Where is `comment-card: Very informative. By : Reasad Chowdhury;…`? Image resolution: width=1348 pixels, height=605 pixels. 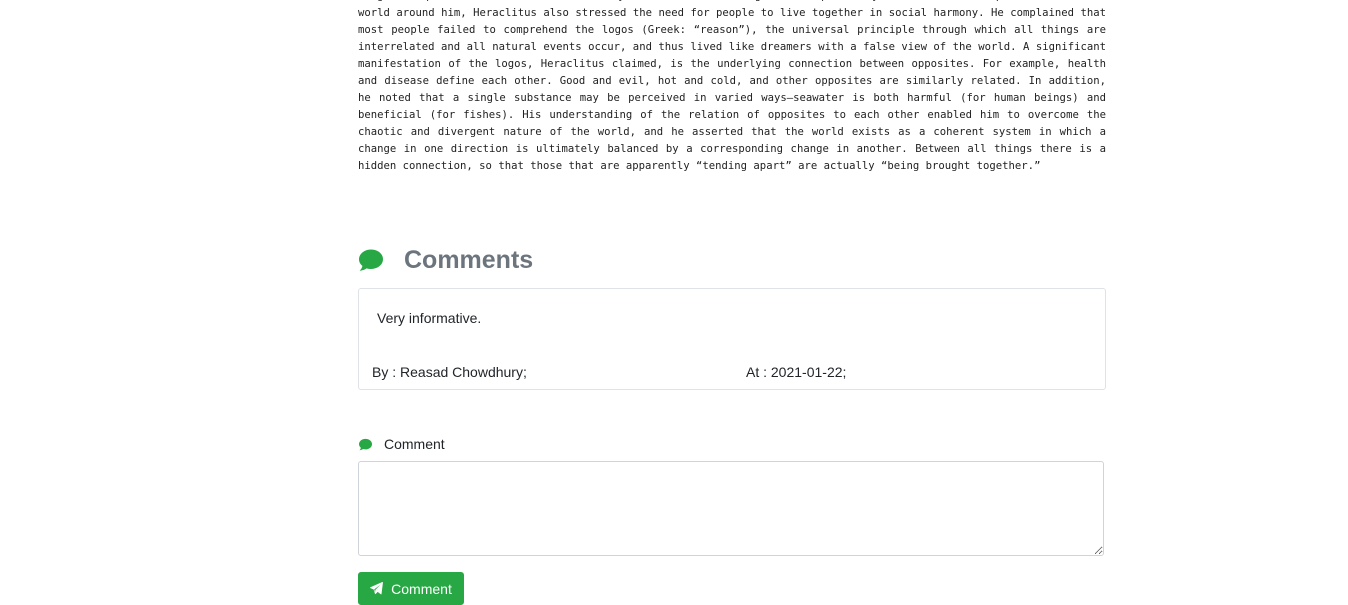 comment-card: Very informative. By : Reasad Chowdhury;… is located at coordinates (732, 339).